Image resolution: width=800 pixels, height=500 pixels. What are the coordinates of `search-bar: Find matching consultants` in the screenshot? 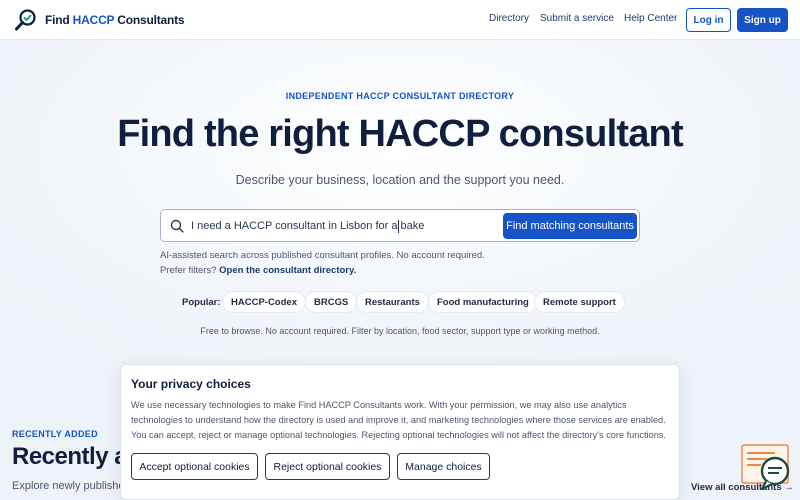 It's located at (400, 225).